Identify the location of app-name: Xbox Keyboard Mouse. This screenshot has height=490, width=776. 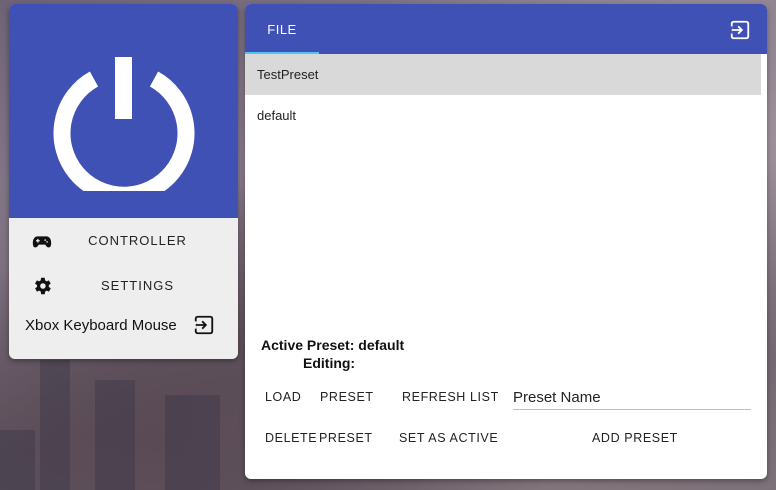
(101, 325).